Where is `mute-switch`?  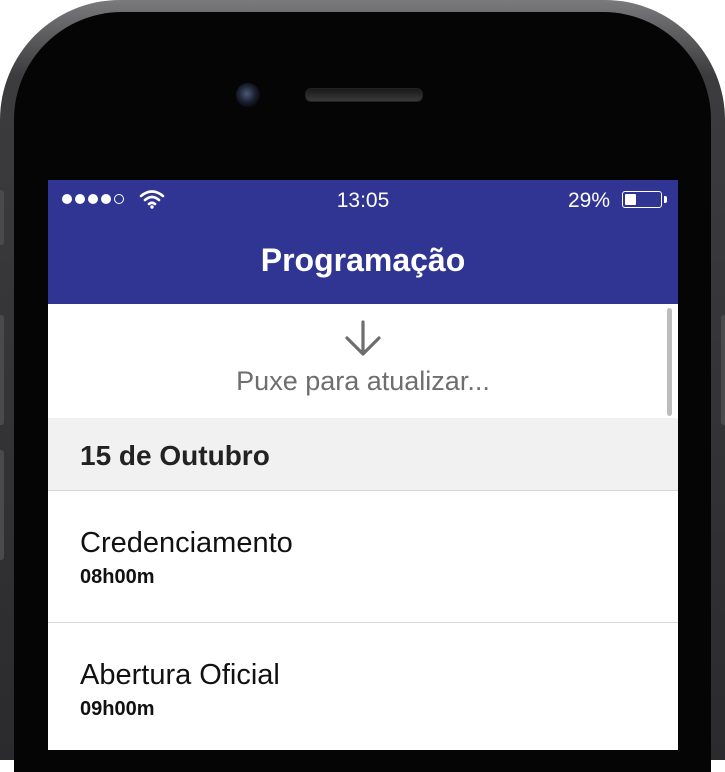 mute-switch is located at coordinates (2, 217).